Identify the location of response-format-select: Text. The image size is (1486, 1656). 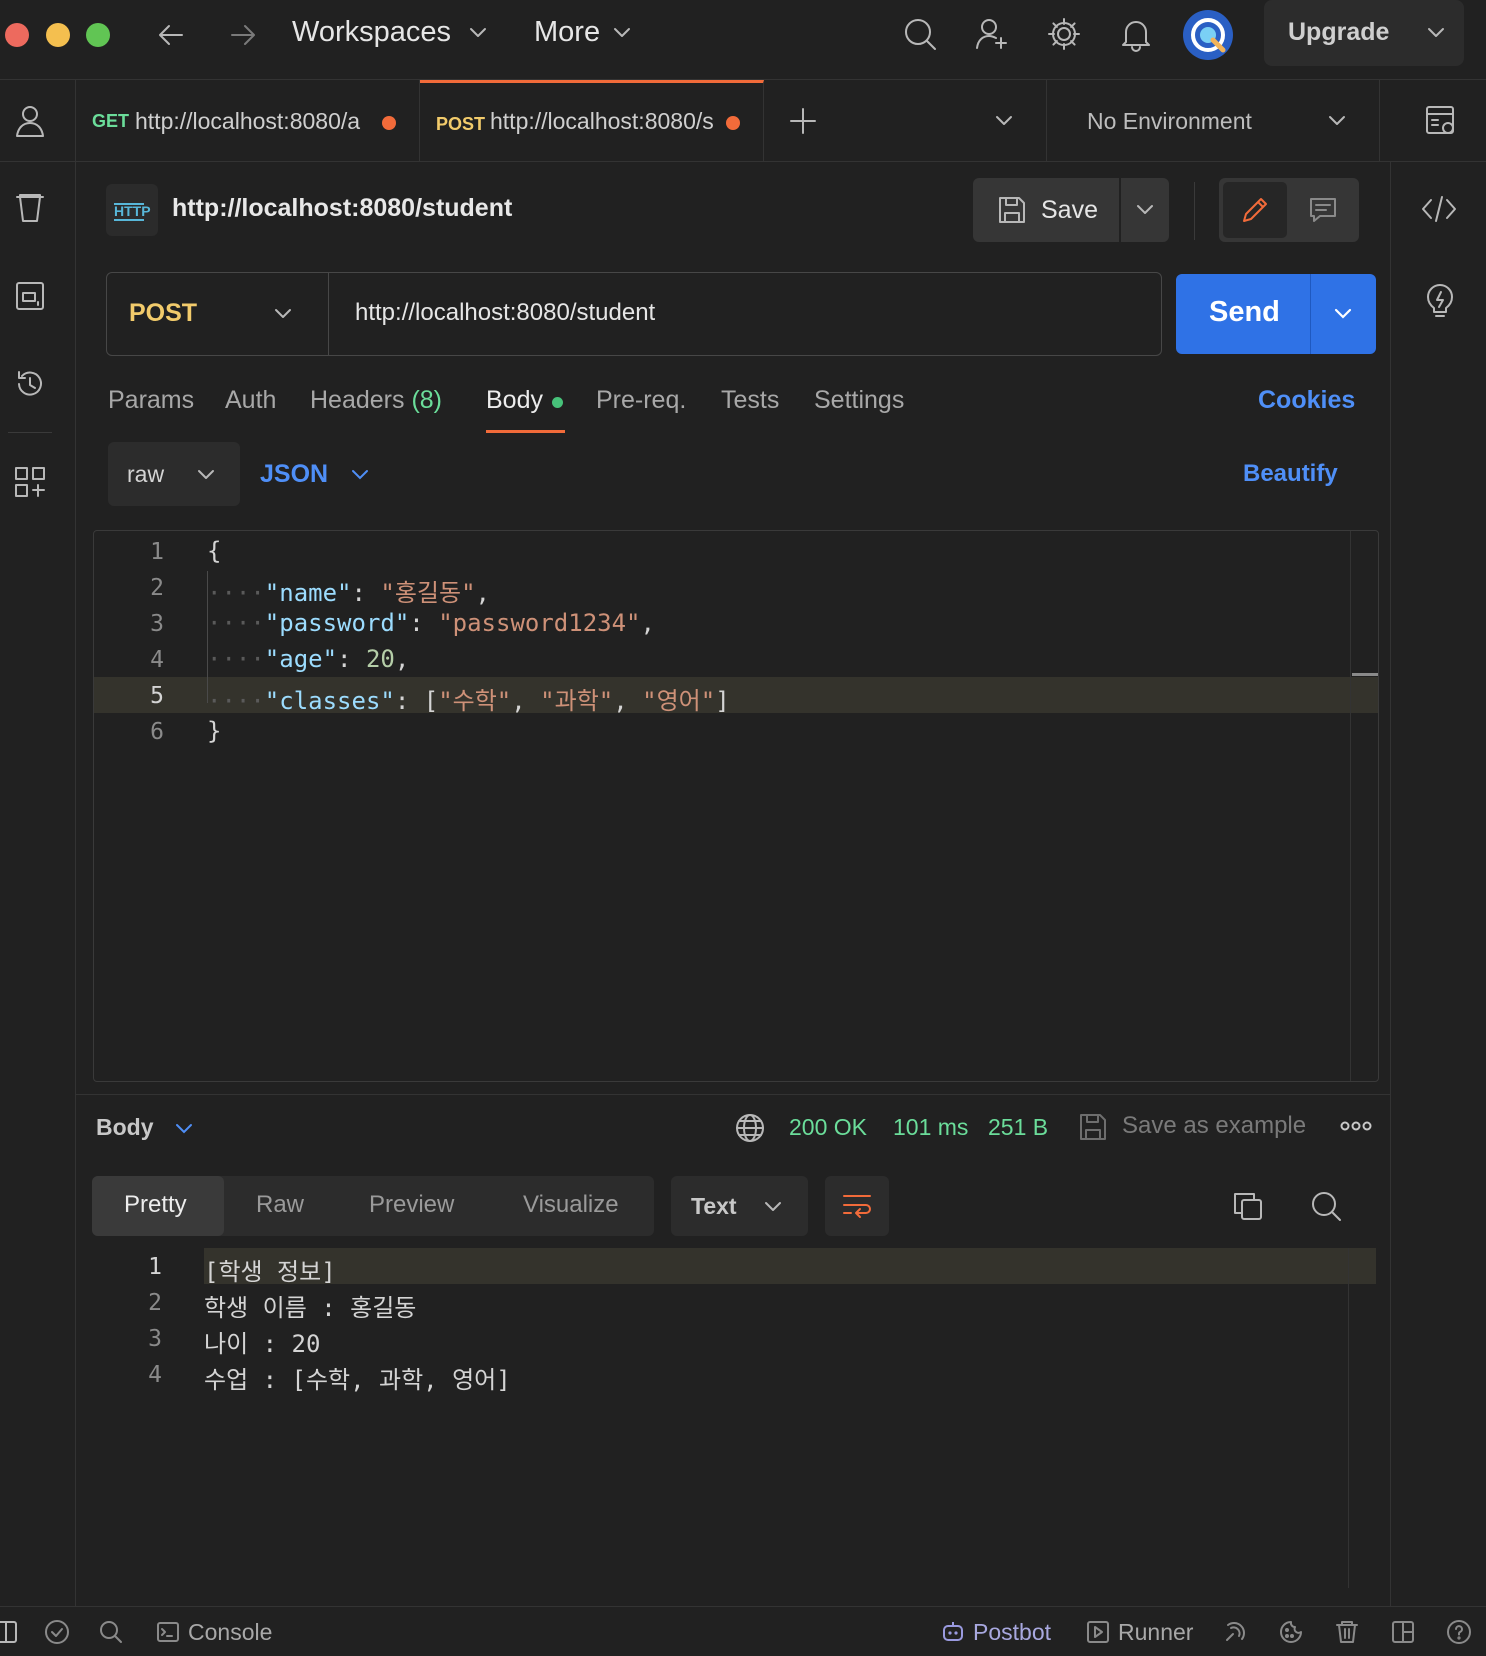
(739, 1206).